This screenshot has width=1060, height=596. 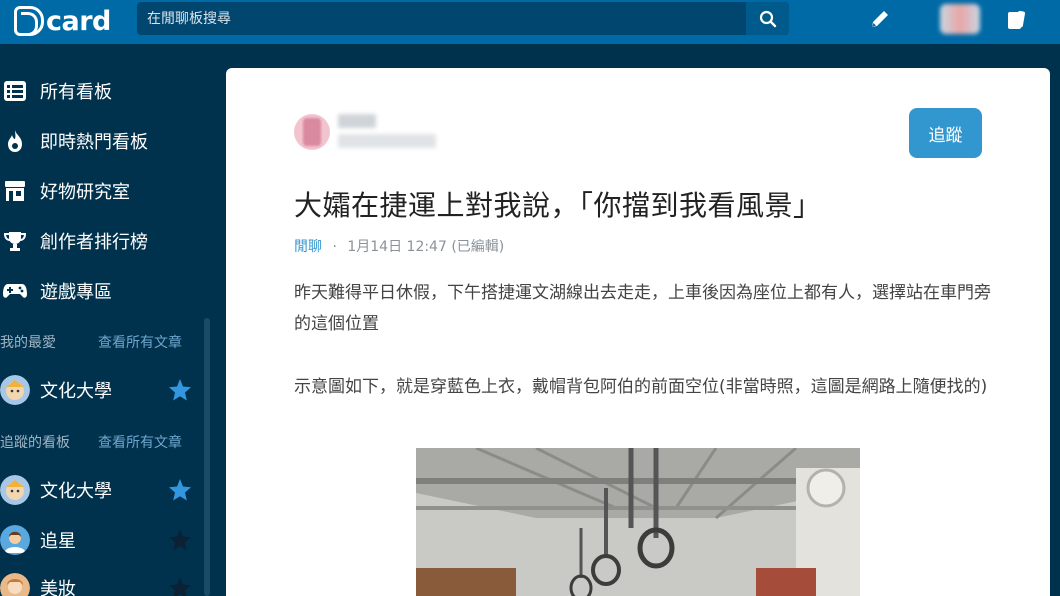 I want to click on search-input, so click(x=441, y=18).